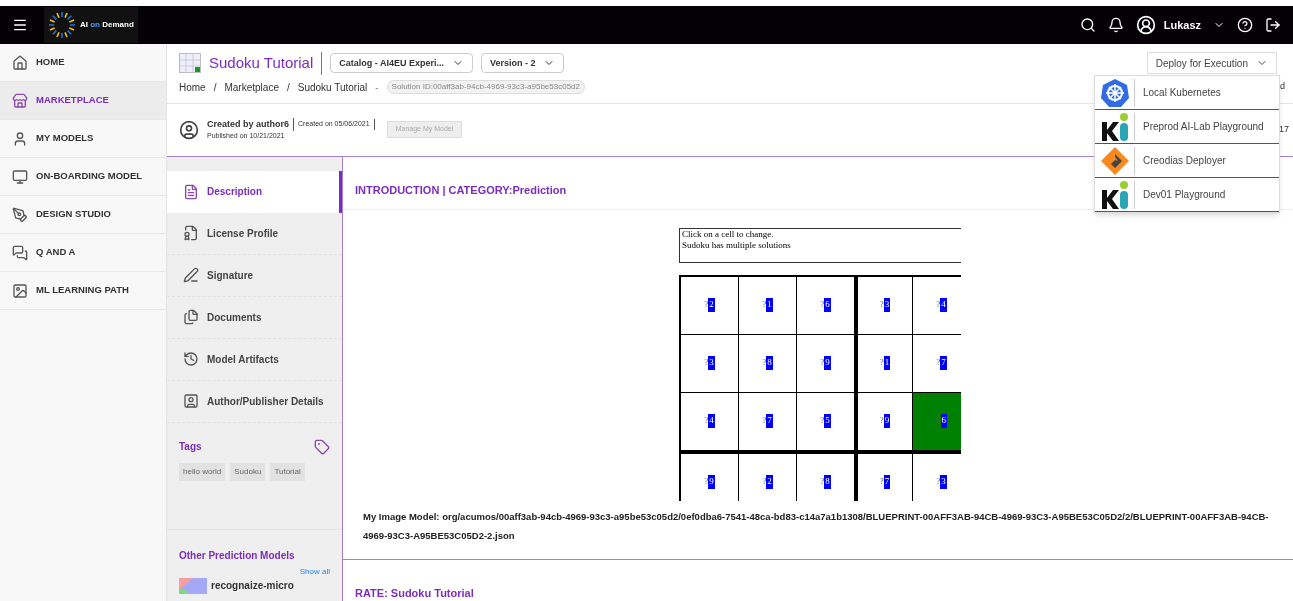 The height and width of the screenshot is (601, 1293). What do you see at coordinates (251, 87) in the screenshot?
I see `breadcrumb-link: Marketplace` at bounding box center [251, 87].